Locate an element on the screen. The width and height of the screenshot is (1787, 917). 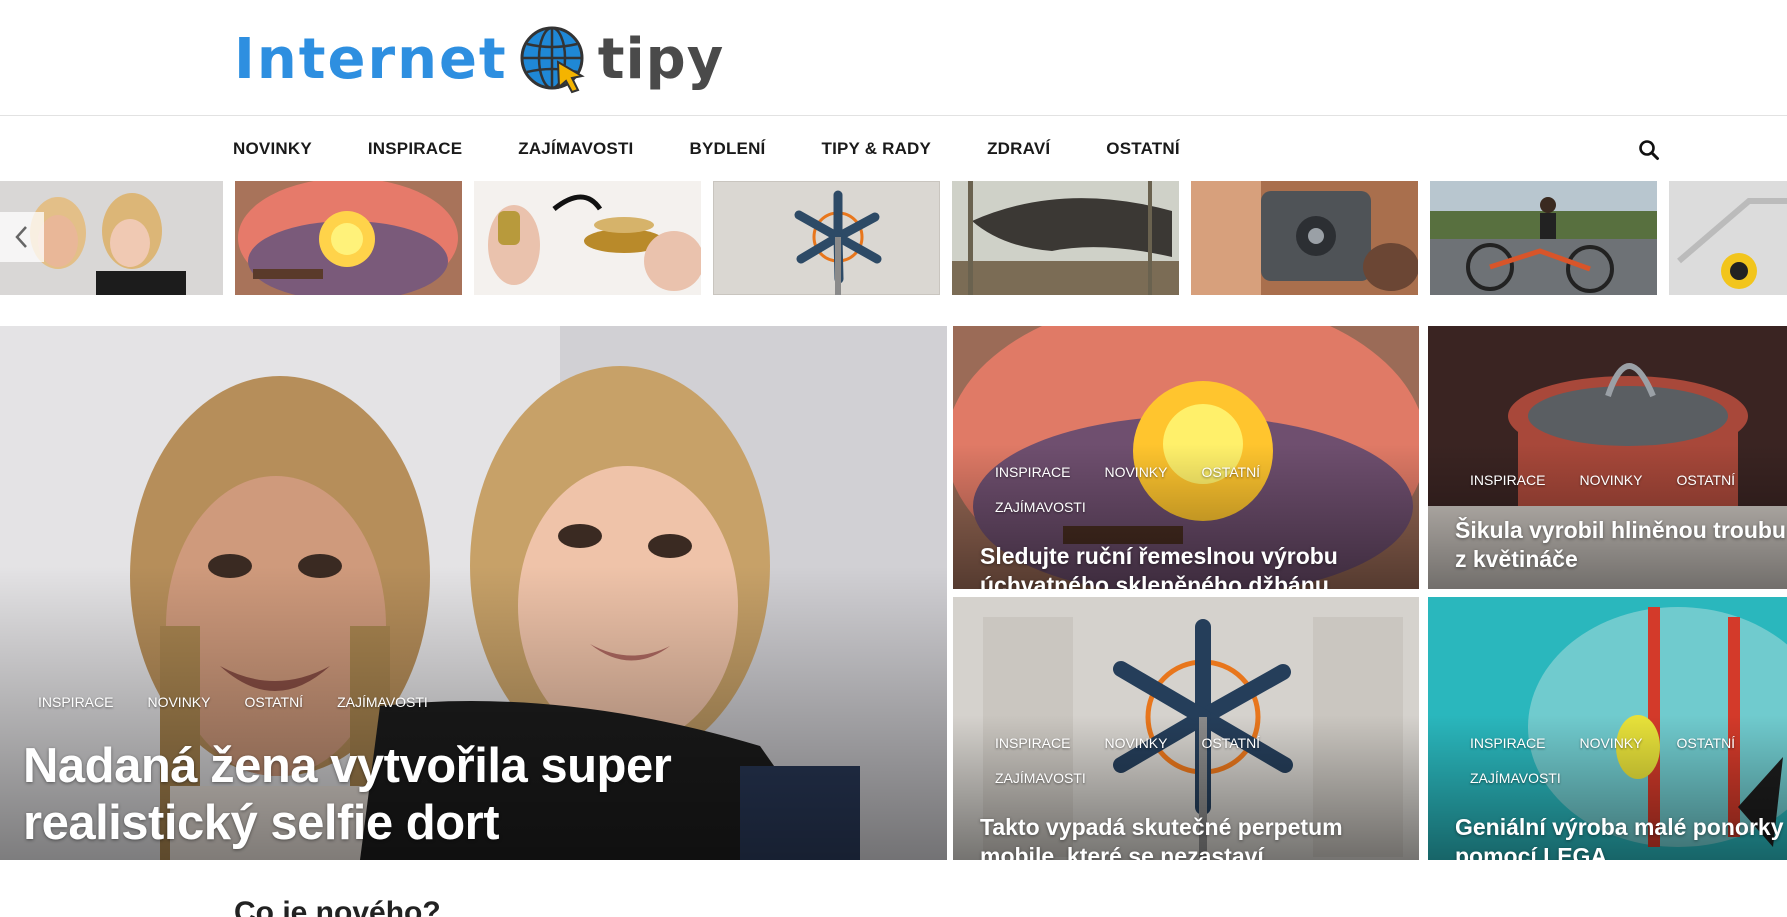
site-header: Internet tipy is located at coordinates (893, 58).